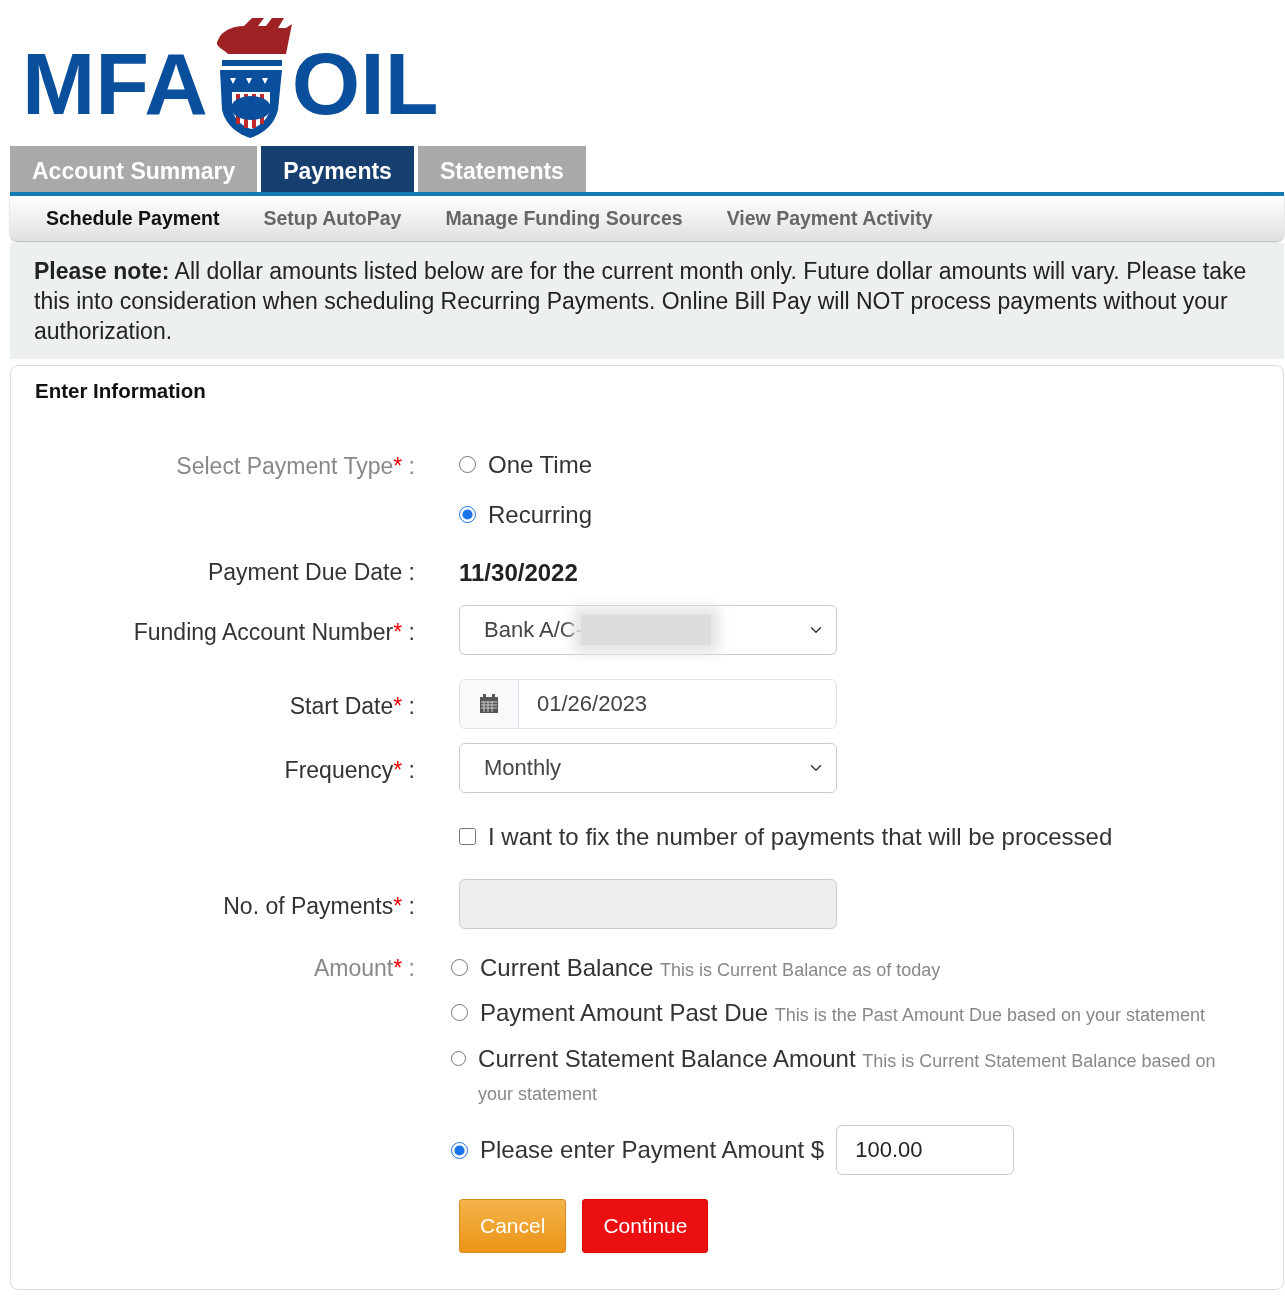 Image resolution: width=1285 pixels, height=1310 pixels. I want to click on option-label: One Time, so click(540, 464).